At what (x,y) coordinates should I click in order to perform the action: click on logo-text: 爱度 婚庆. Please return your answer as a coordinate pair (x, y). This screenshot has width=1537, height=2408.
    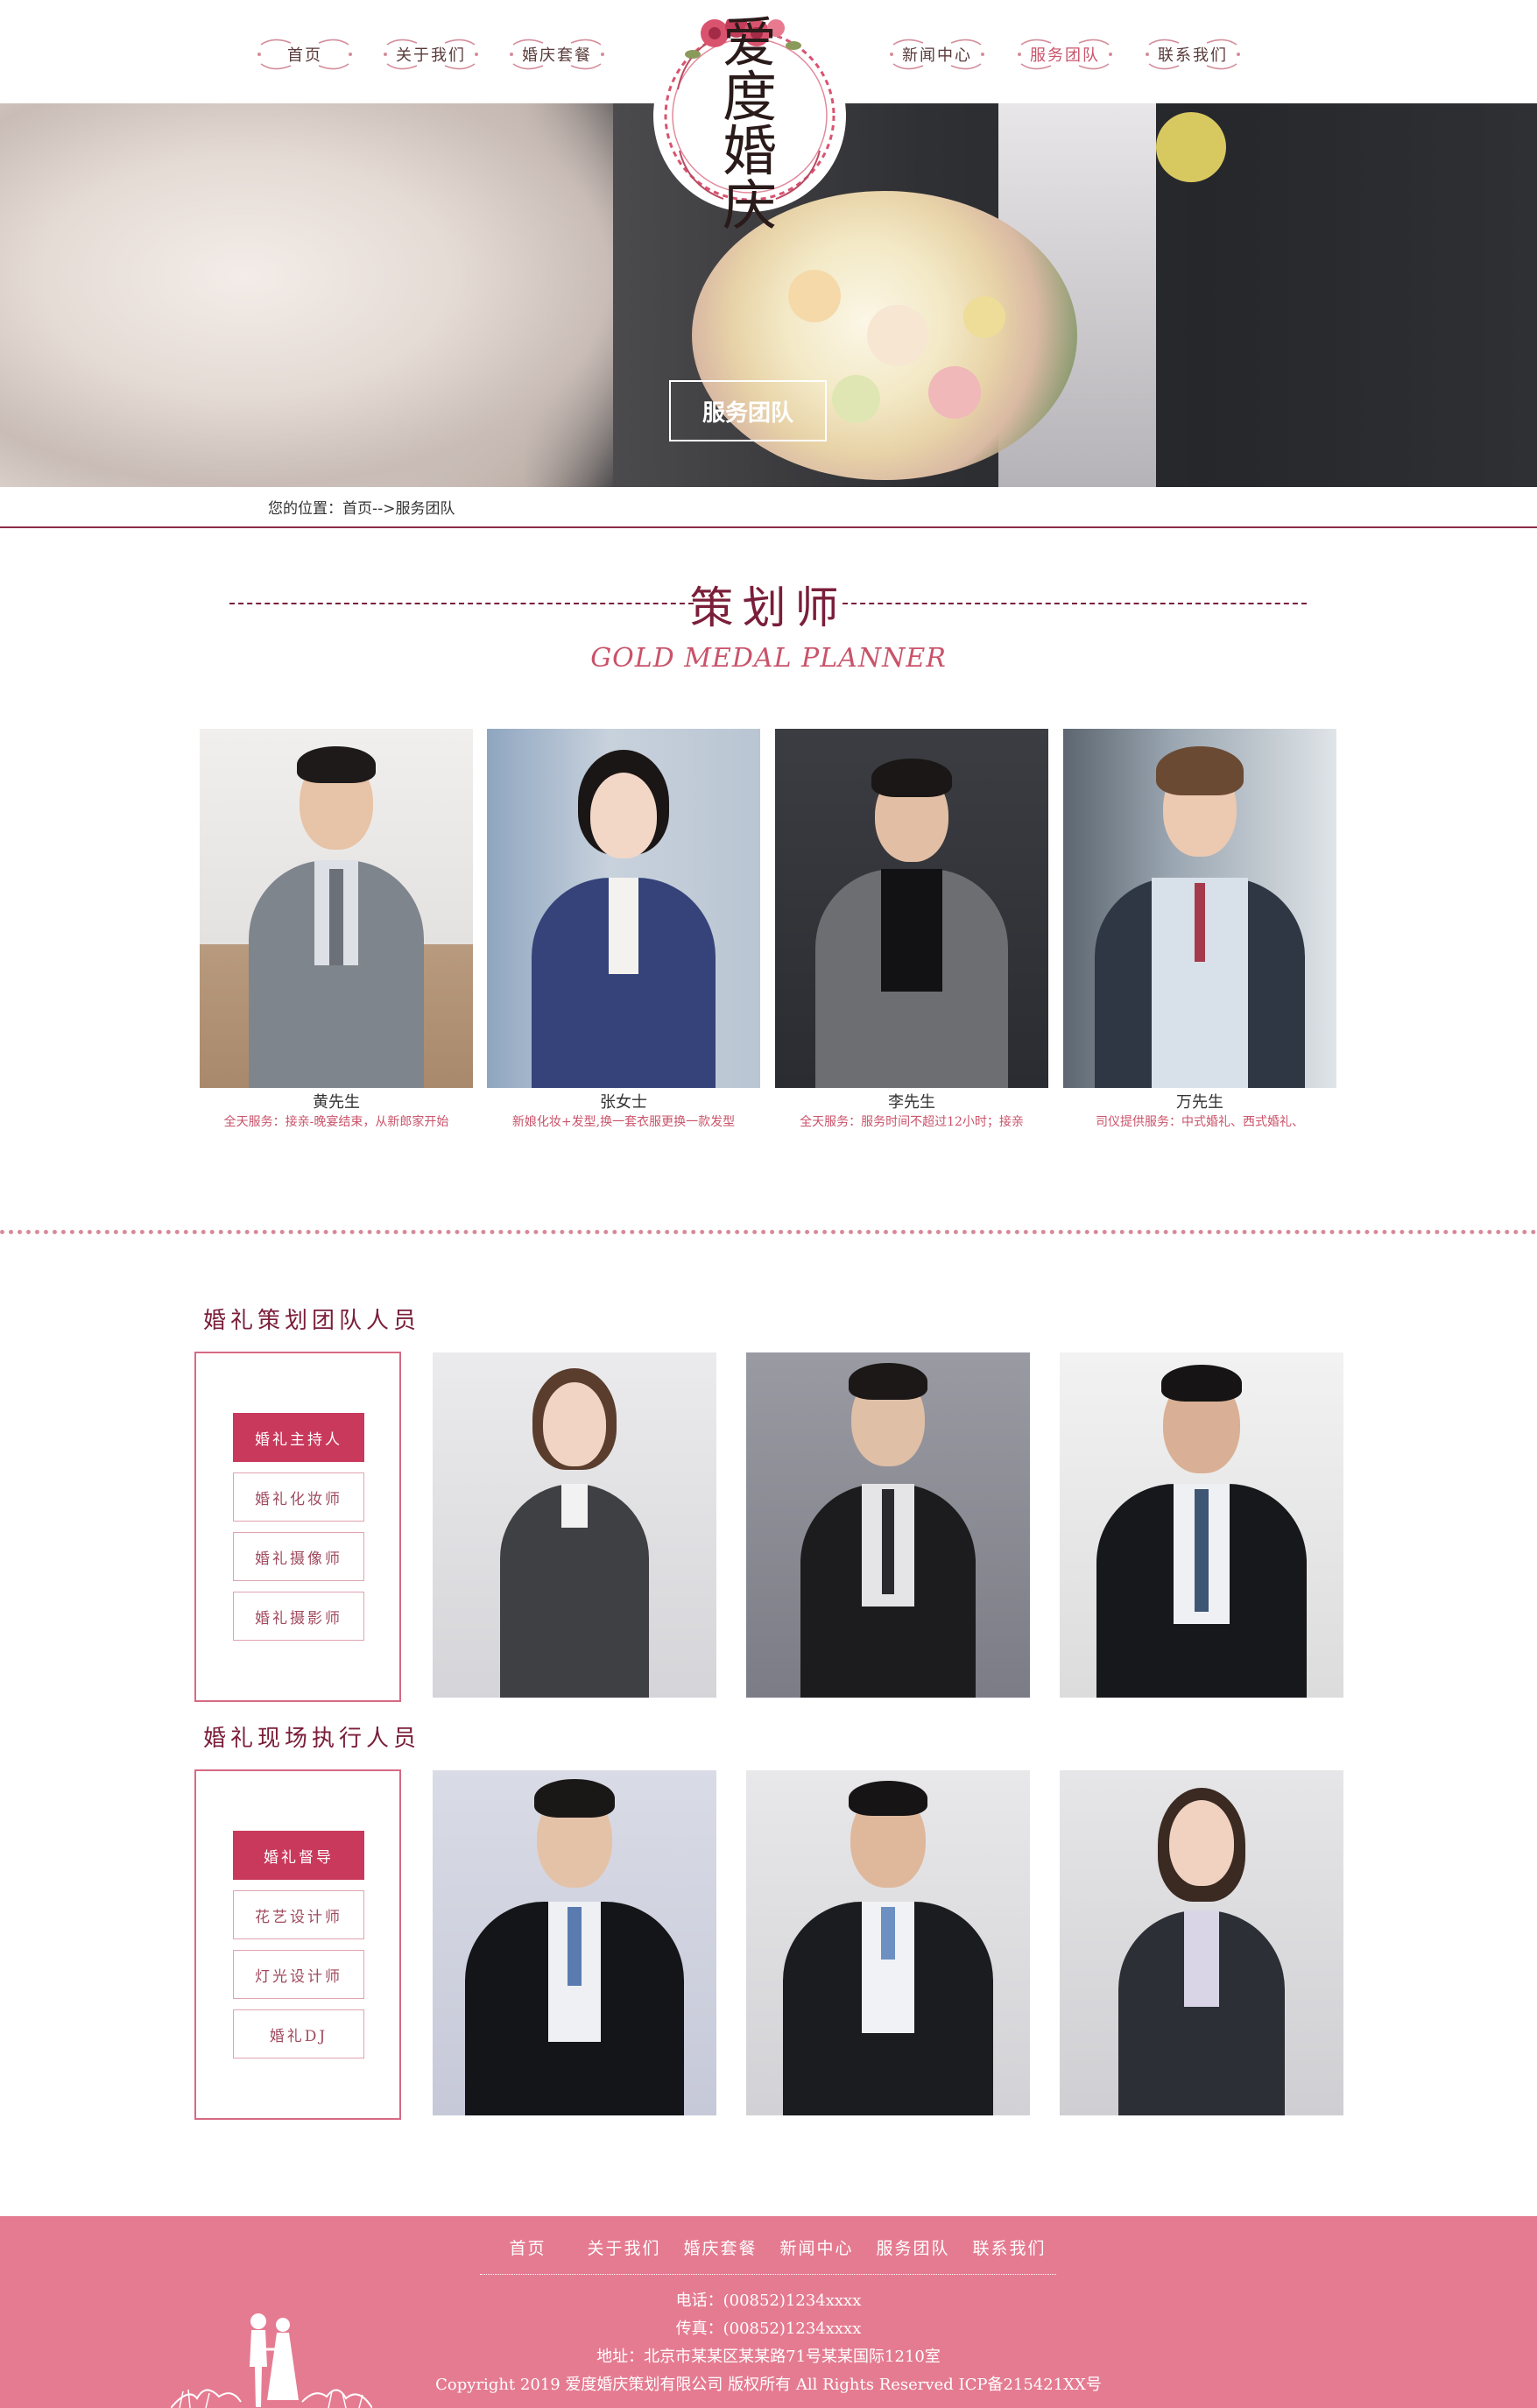
    Looking at the image, I should click on (749, 124).